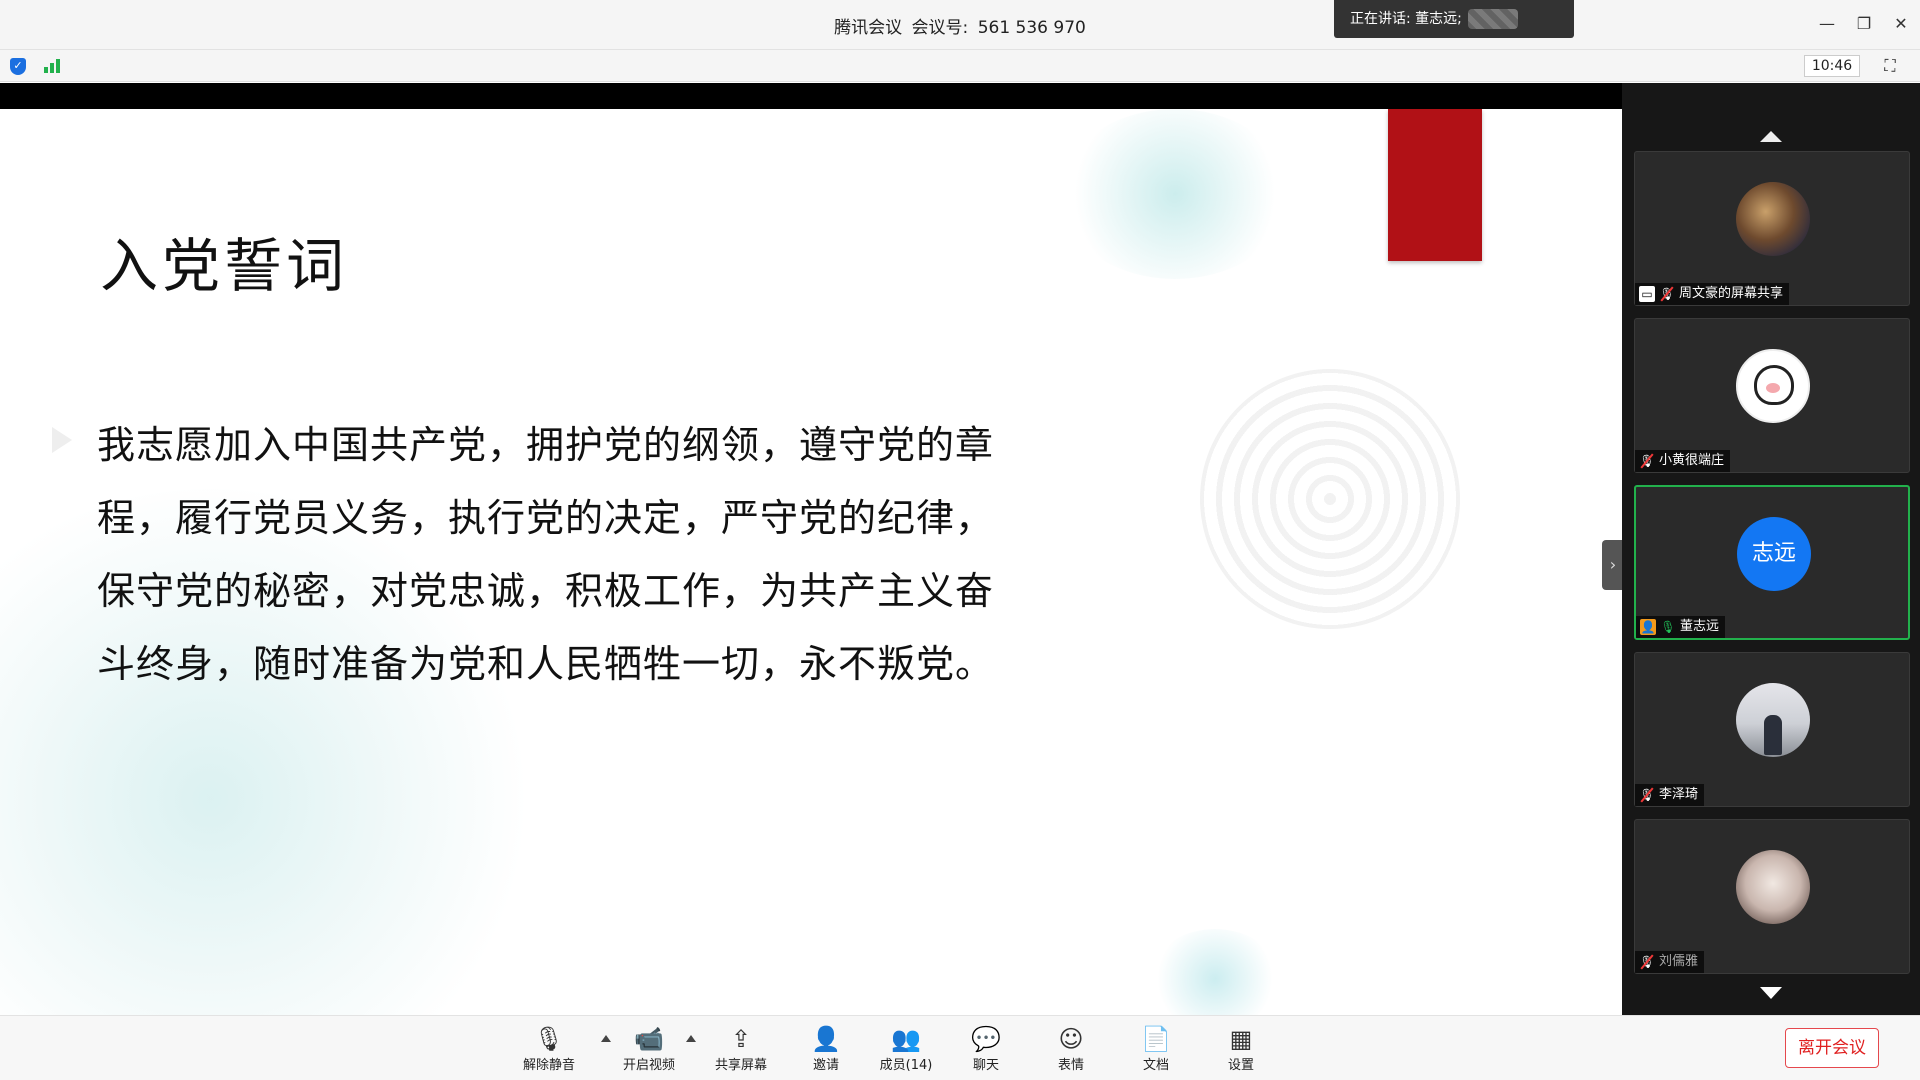 The width and height of the screenshot is (1920, 1080). I want to click on members-button: 👥 成员(14), so click(906, 1048).